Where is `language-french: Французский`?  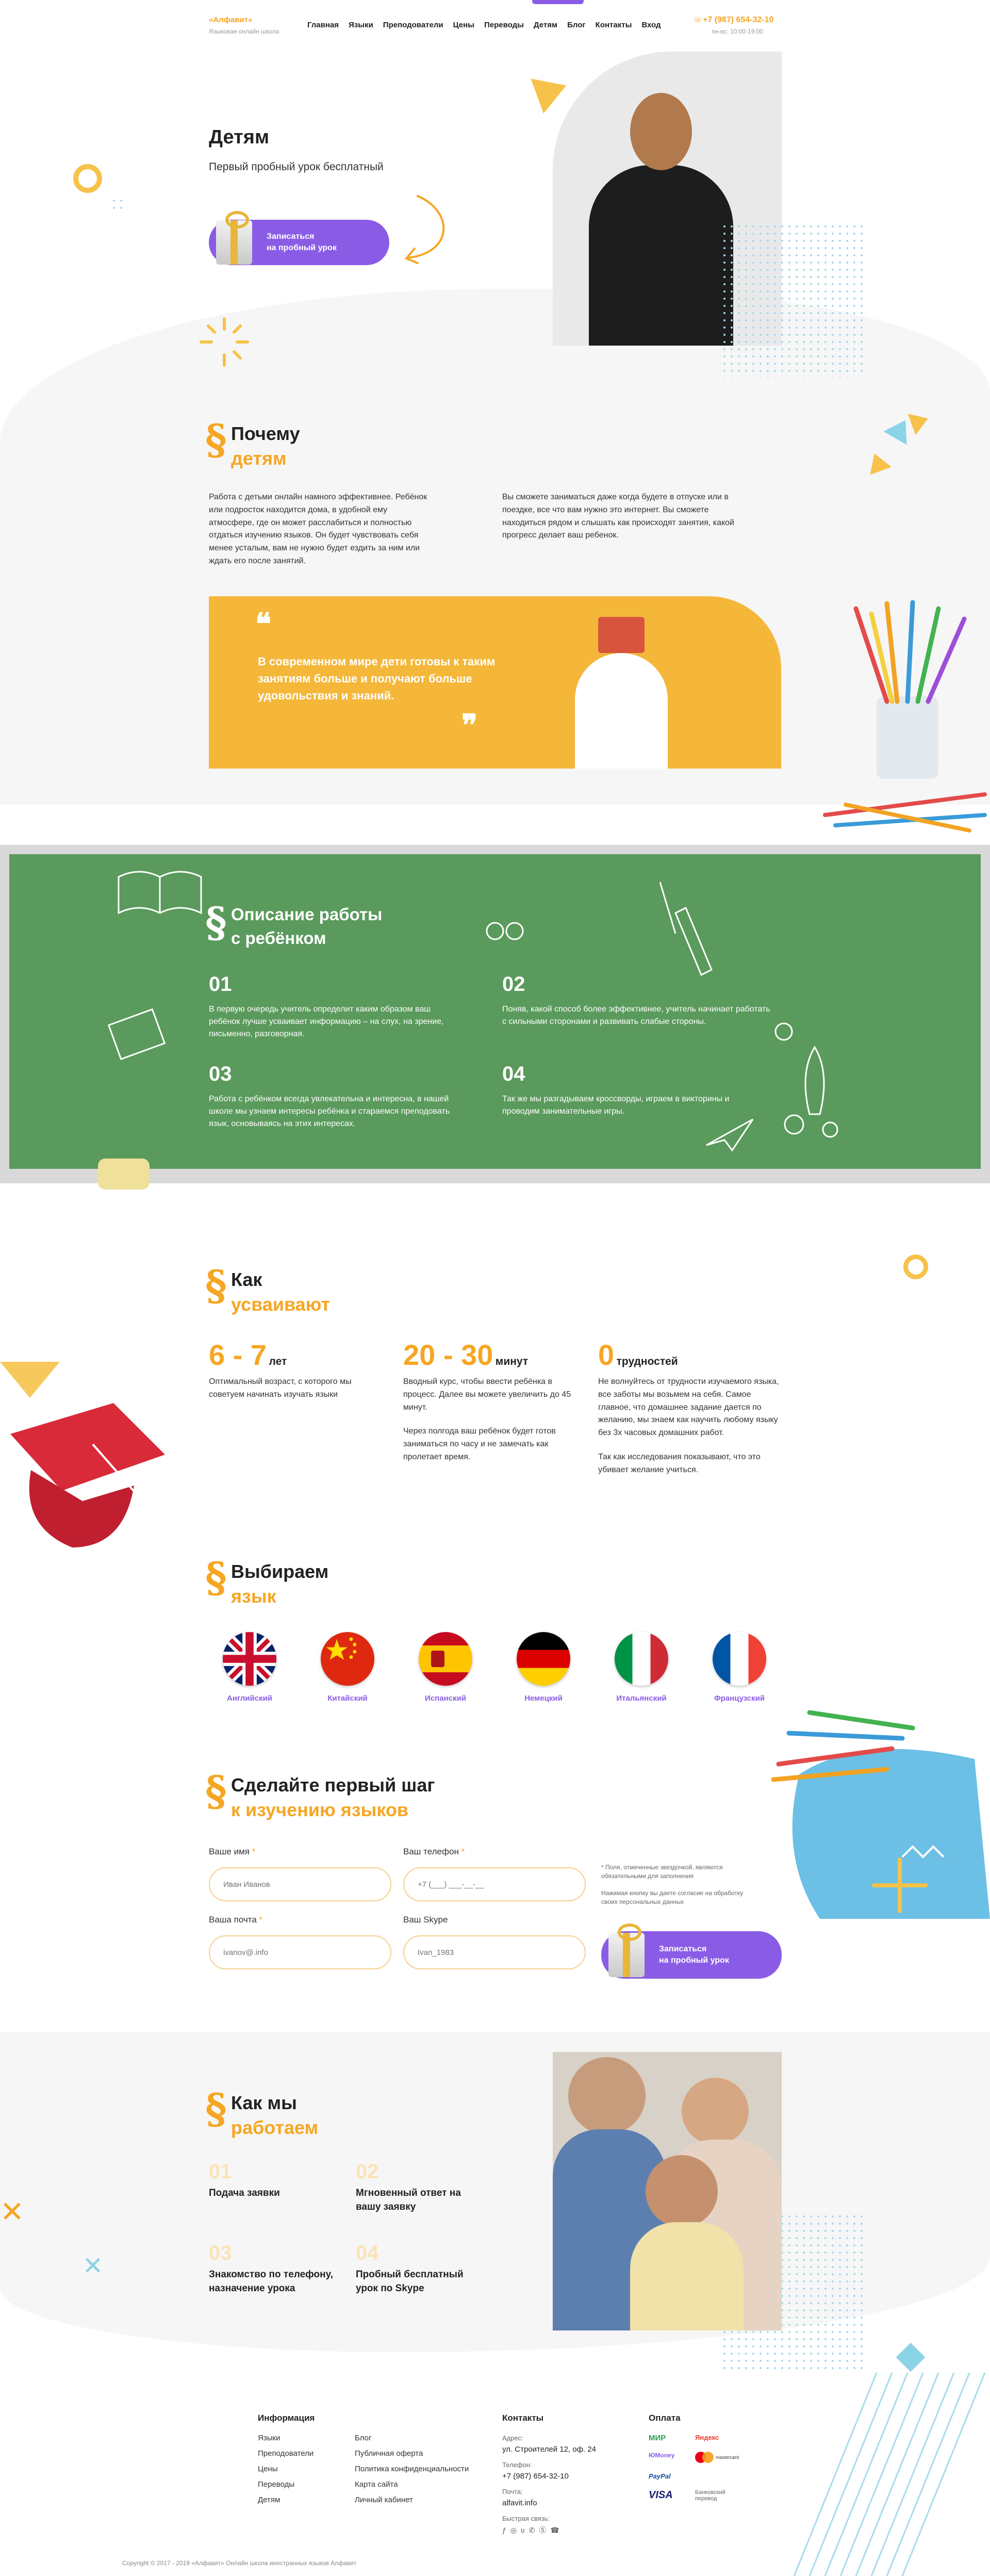
language-french: Французский is located at coordinates (739, 1667).